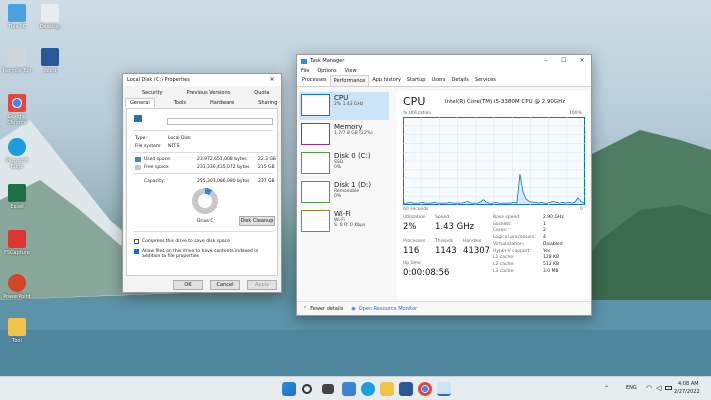 This screenshot has height=400, width=711. What do you see at coordinates (349, 389) in the screenshot?
I see `widgets-icon` at bounding box center [349, 389].